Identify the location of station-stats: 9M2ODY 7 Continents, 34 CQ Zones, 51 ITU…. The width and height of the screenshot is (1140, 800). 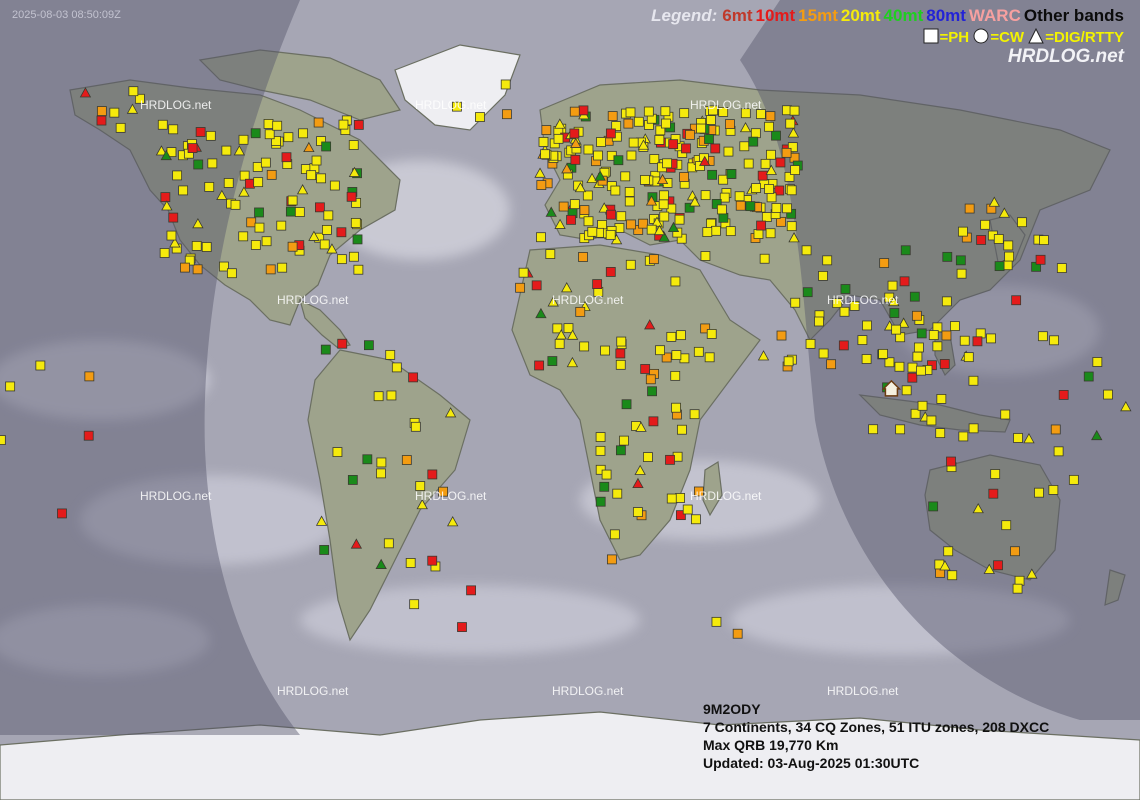
(876, 736).